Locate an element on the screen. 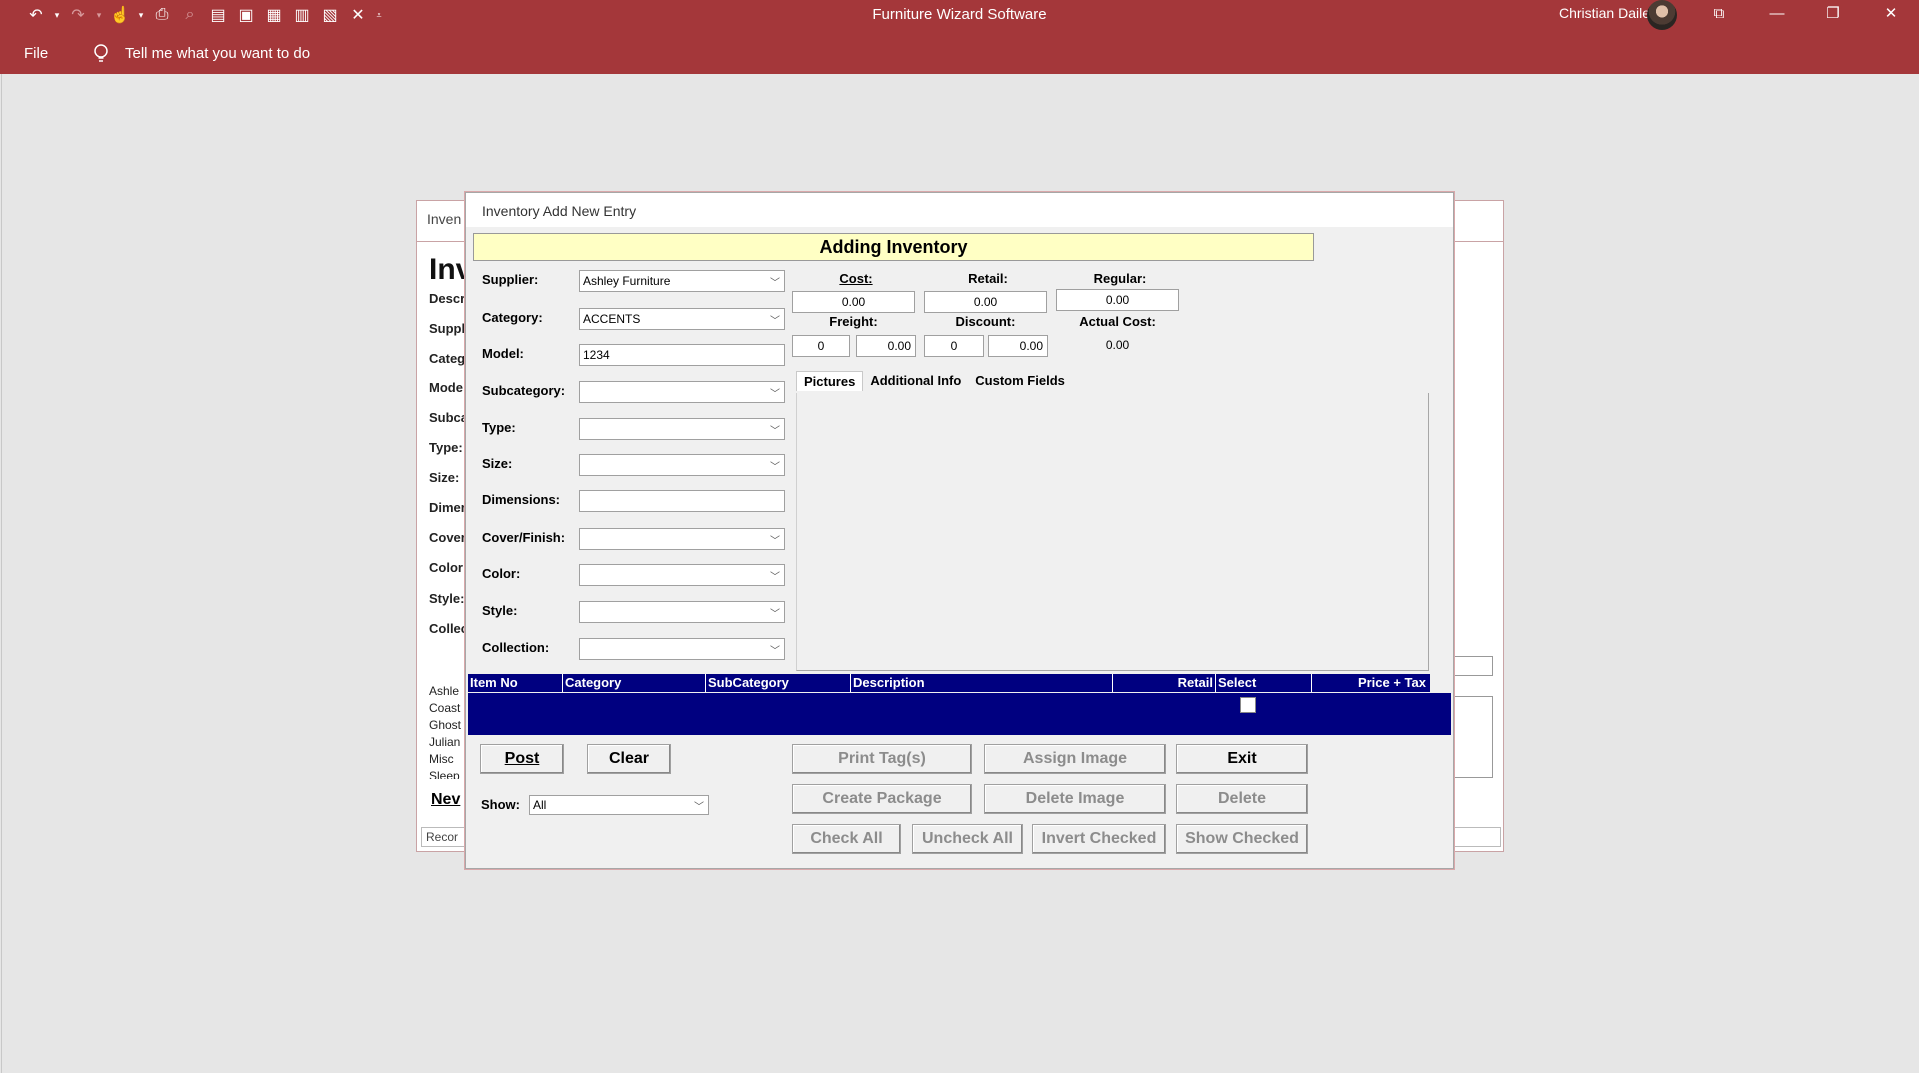 The height and width of the screenshot is (1073, 1919). cost-label: Cost: is located at coordinates (856, 278).